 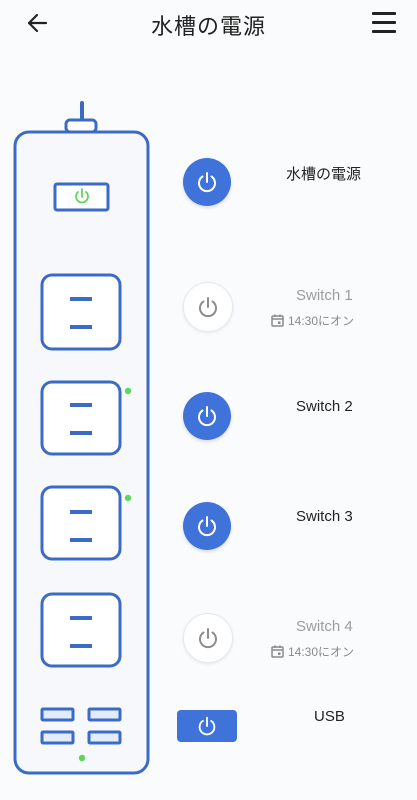 I want to click on schedule-info-switch-1: 14:30にオン, so click(x=312, y=320).